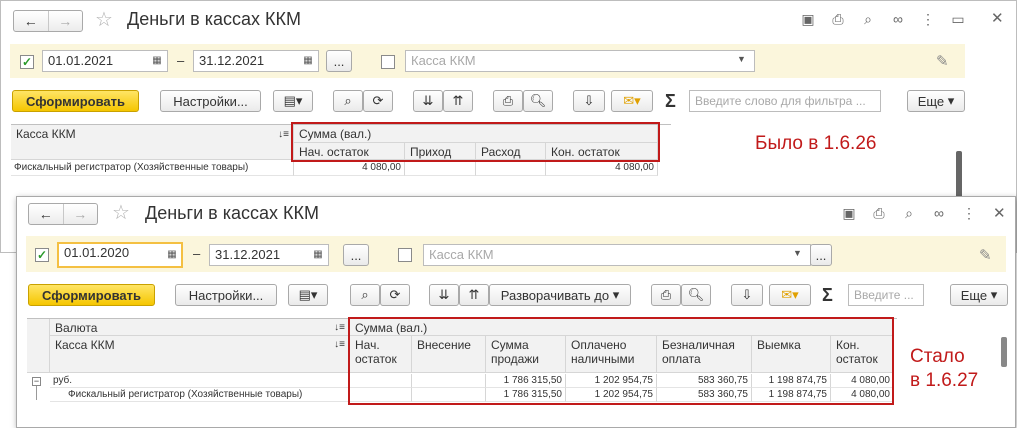  I want to click on window-toolbar-icons: ▣ ⎙ ⌕ ∞ ⋮ ▭, so click(883, 19).